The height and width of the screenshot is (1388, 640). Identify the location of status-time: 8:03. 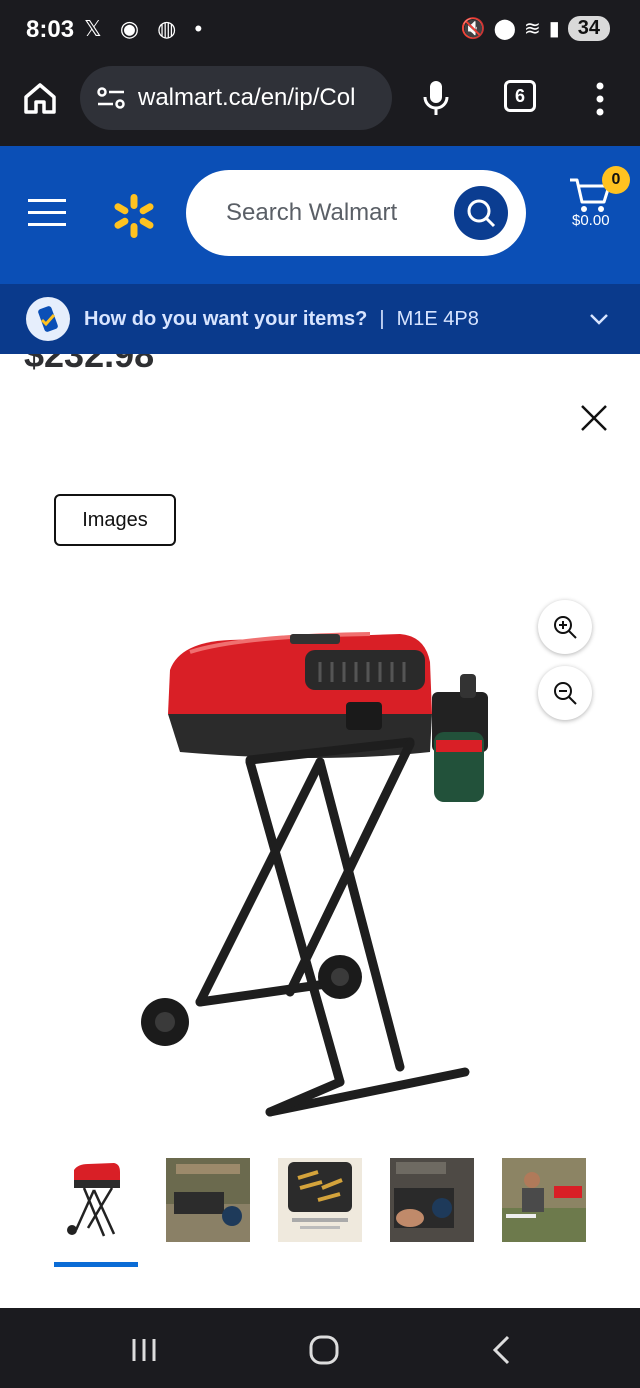
(50, 29).